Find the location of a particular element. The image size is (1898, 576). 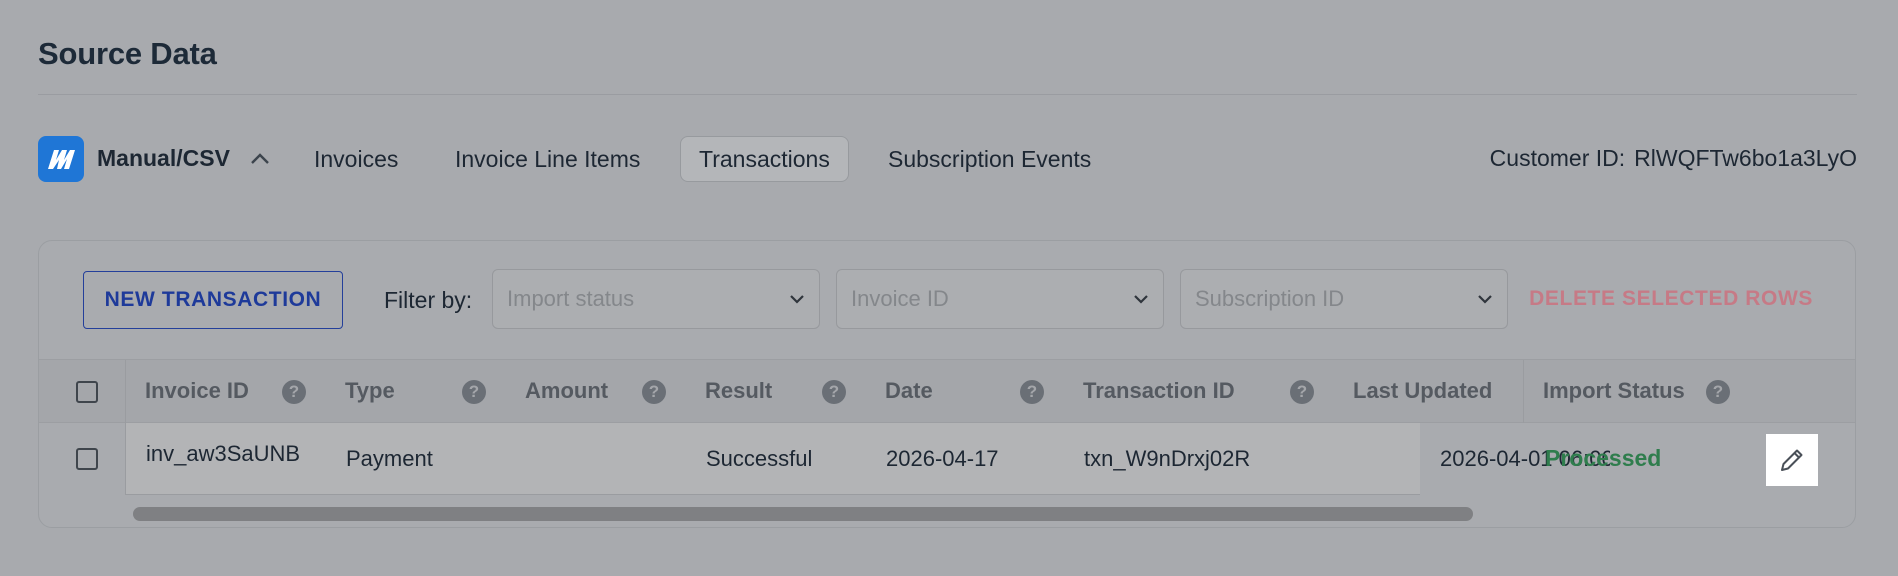

subscription-id-filter-placeholder: Subscription ID is located at coordinates (1270, 298).